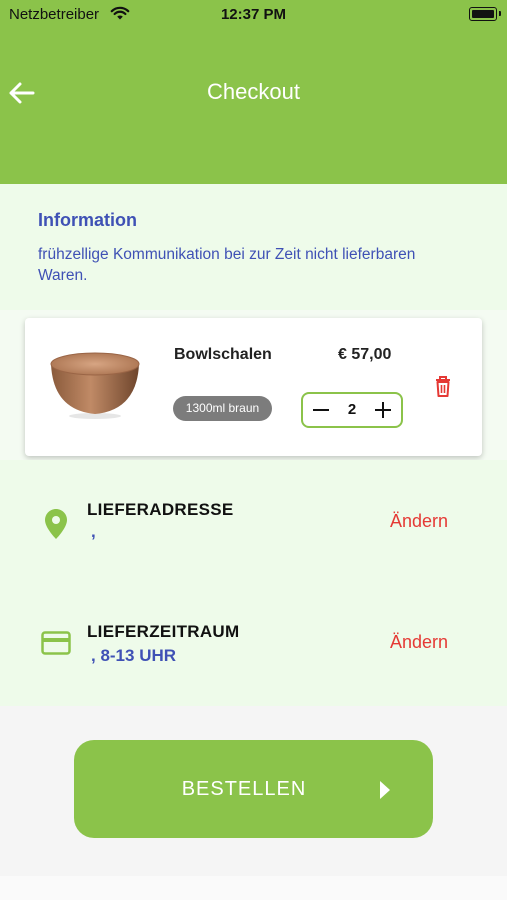  Describe the element at coordinates (87, 220) in the screenshot. I see `info-title: Information` at that location.